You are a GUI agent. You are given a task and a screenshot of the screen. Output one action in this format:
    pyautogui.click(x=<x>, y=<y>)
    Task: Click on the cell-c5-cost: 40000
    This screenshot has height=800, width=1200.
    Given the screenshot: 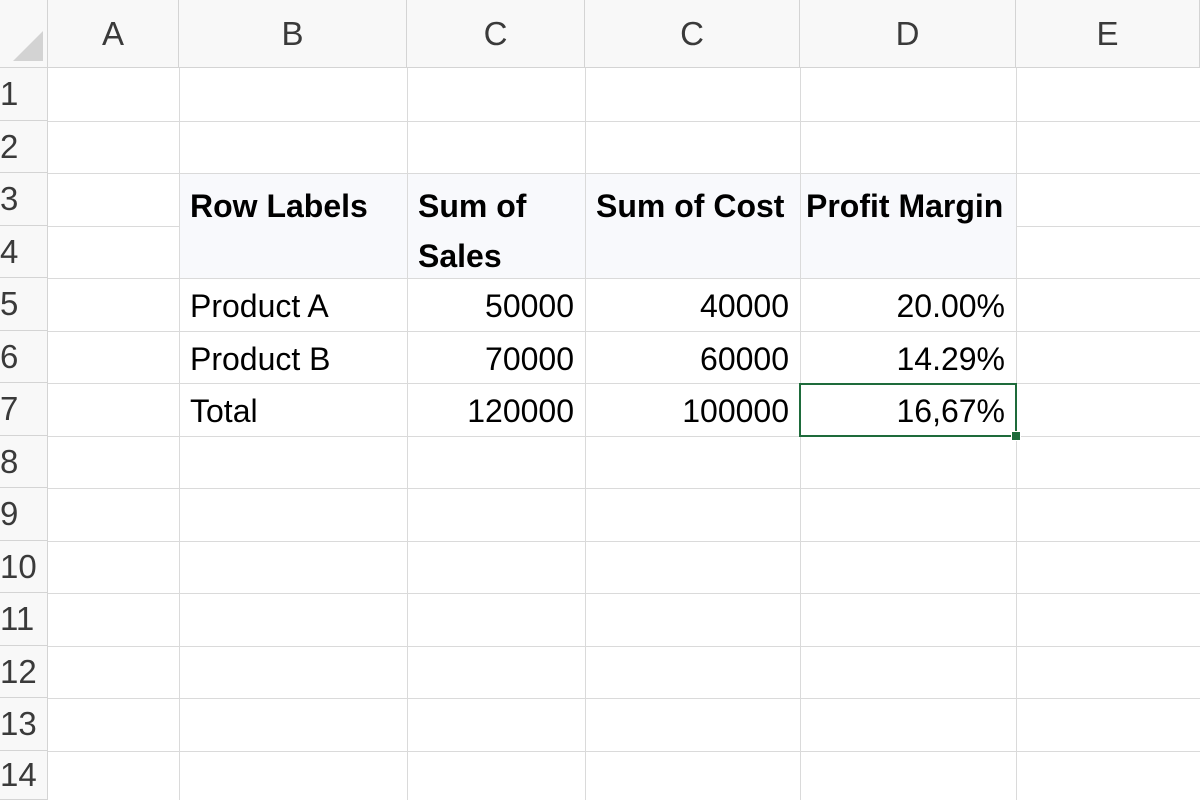 What is the action you would take?
    pyautogui.click(x=692, y=306)
    